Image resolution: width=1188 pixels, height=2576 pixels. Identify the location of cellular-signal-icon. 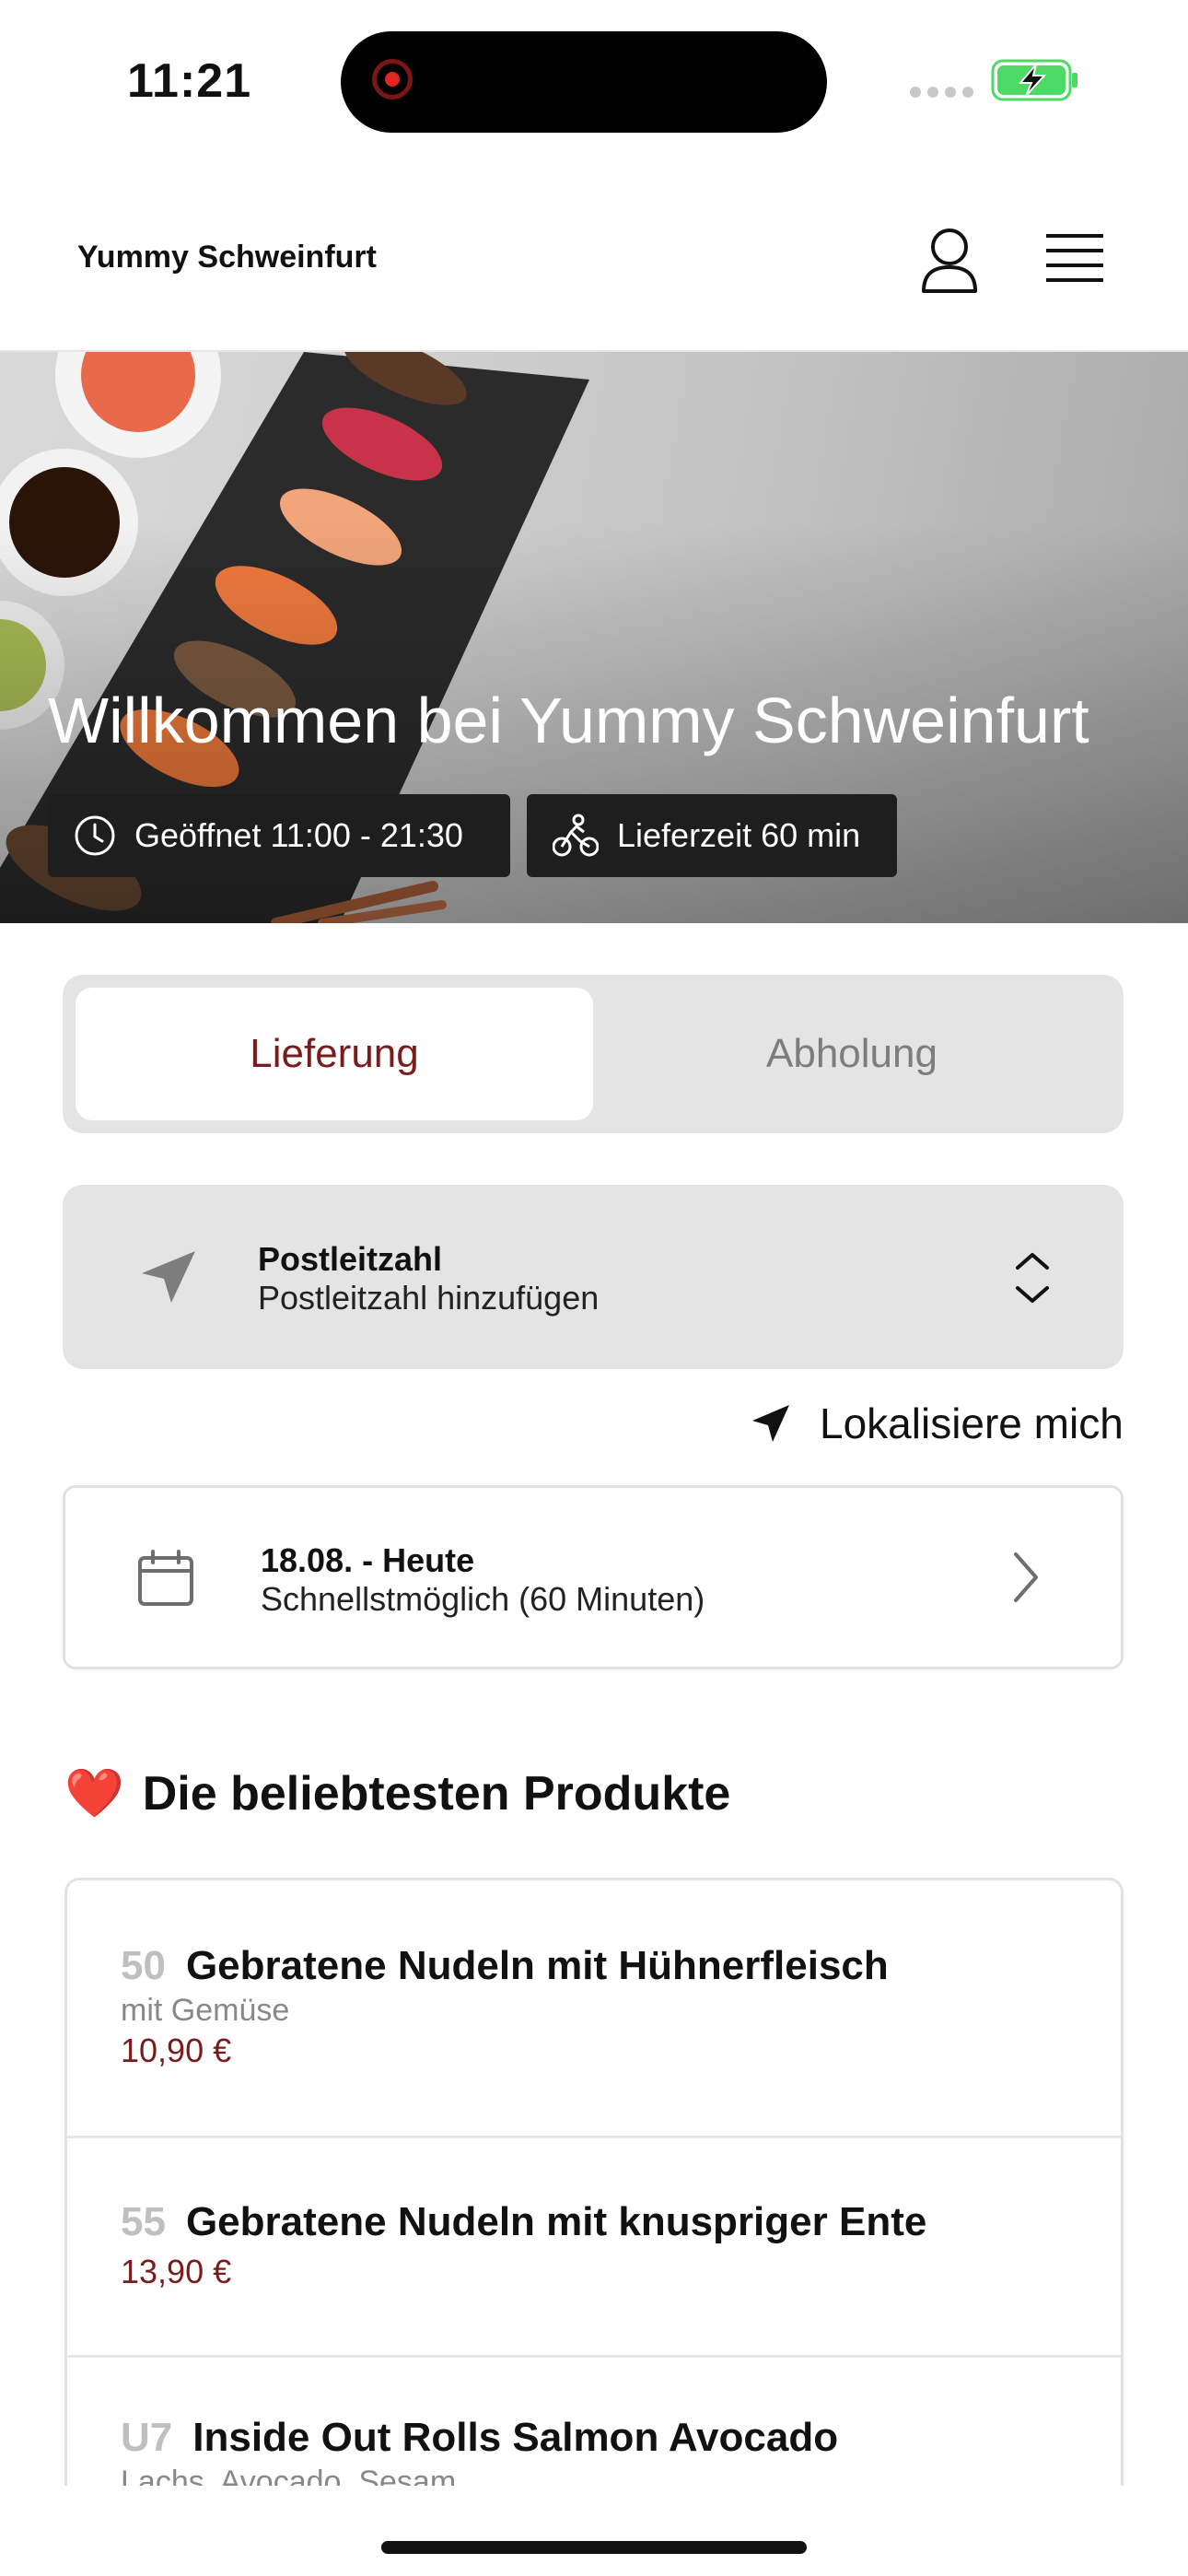
(941, 92).